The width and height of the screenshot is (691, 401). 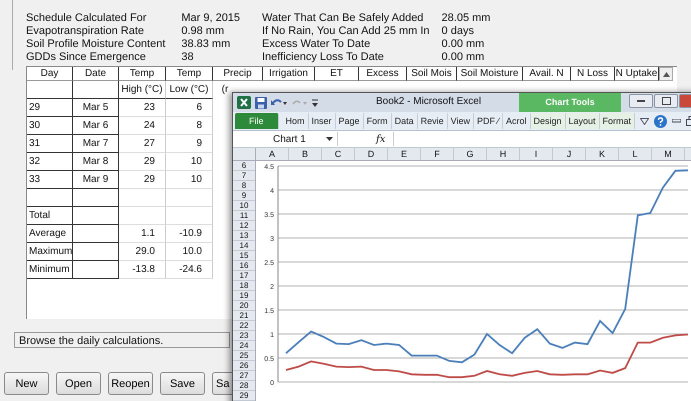 I want to click on dialog-button: Sa, so click(x=222, y=383).